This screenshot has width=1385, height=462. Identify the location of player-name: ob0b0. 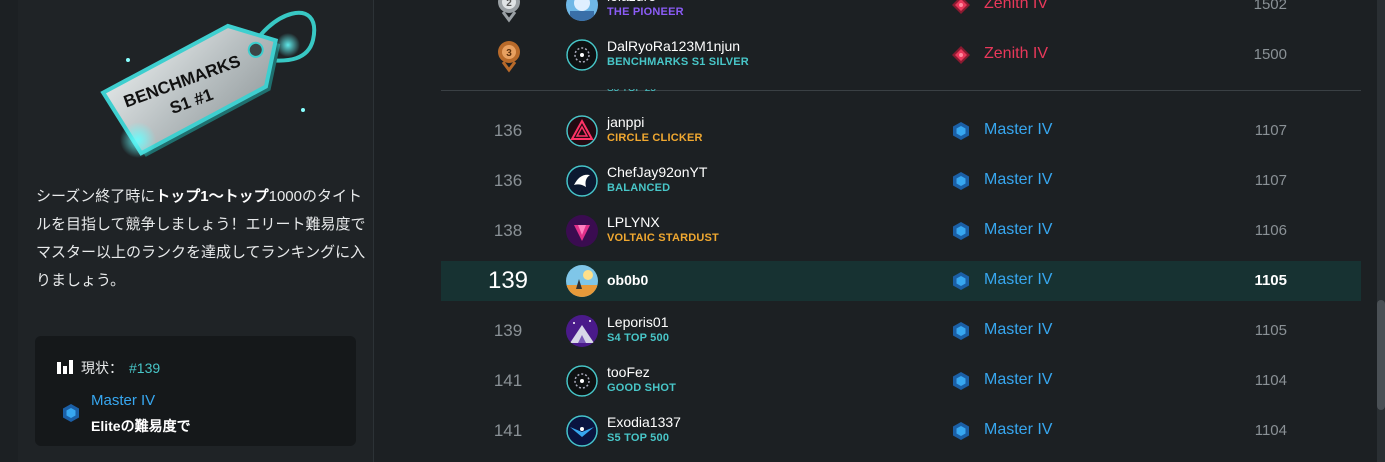
(627, 280).